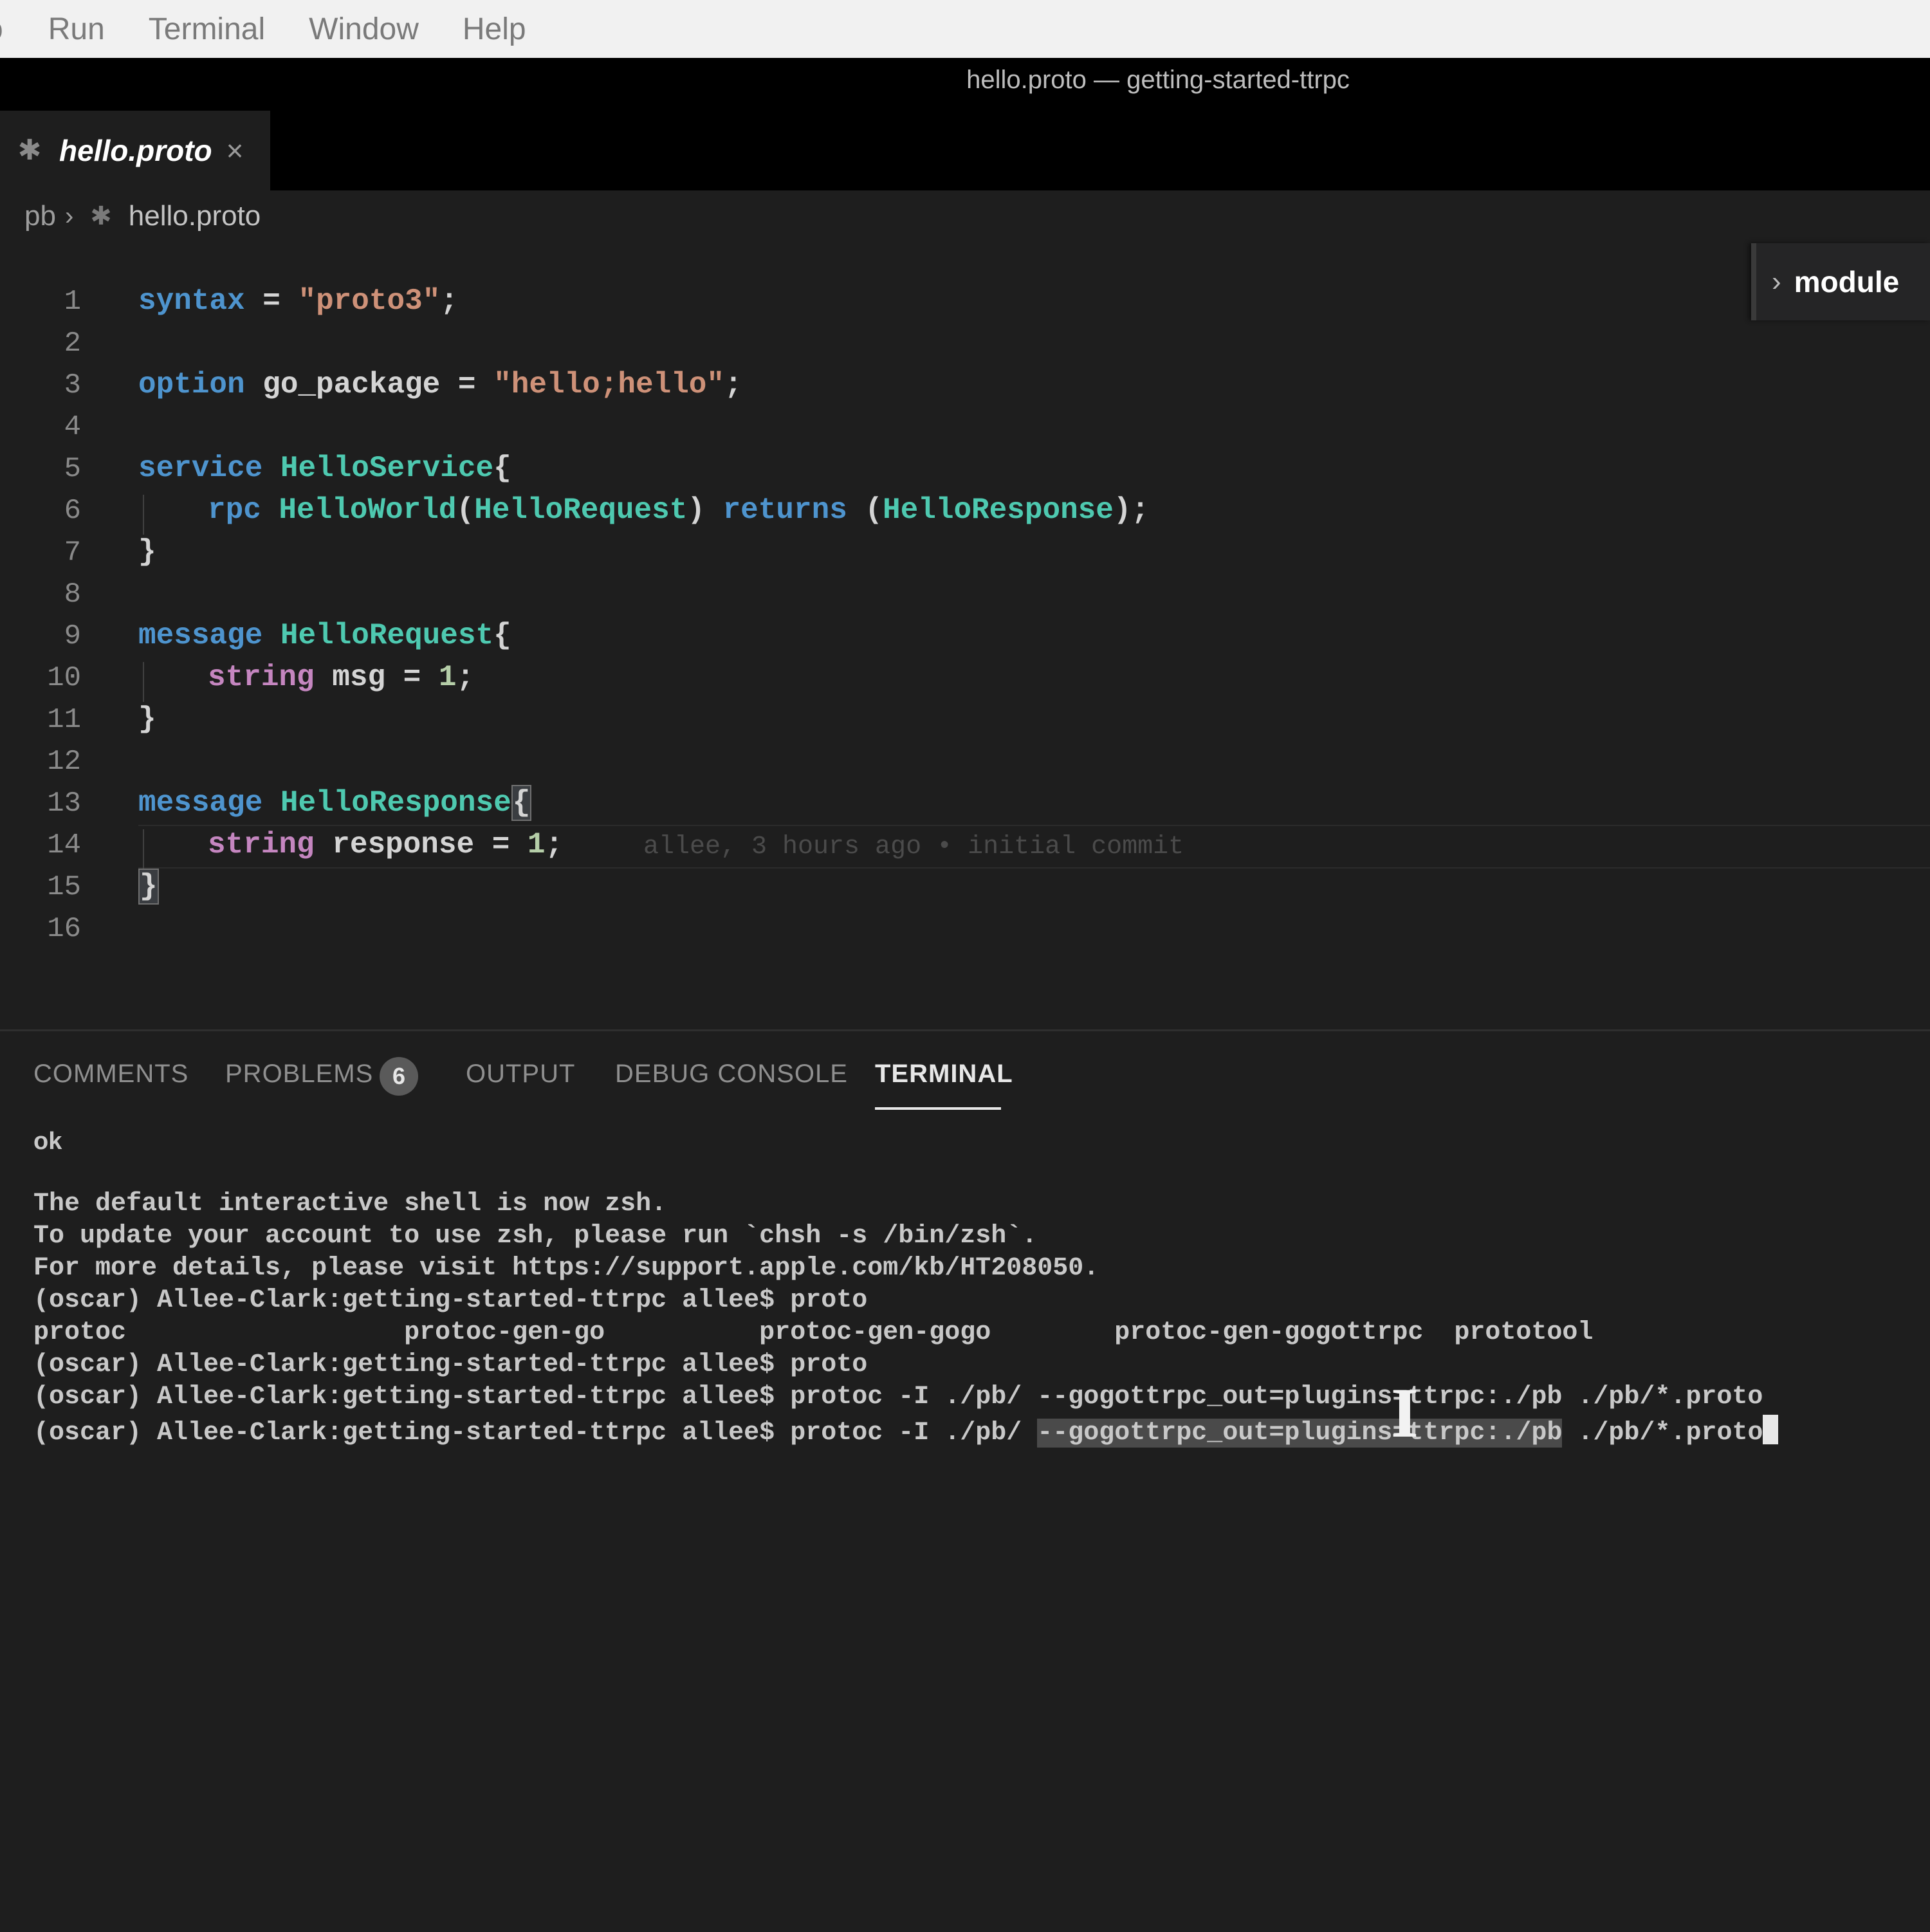 This screenshot has height=1932, width=1930. What do you see at coordinates (72, 594) in the screenshot?
I see `line-number: 8` at bounding box center [72, 594].